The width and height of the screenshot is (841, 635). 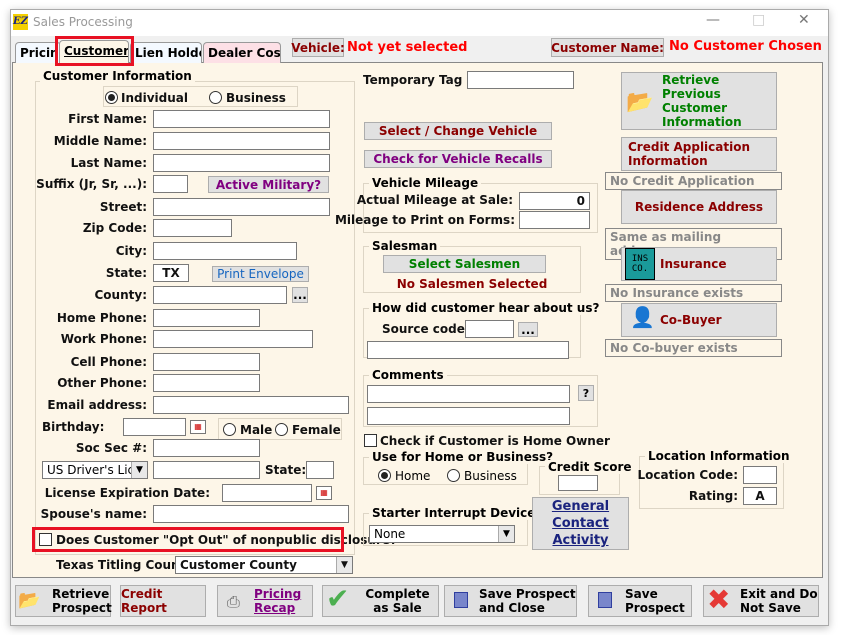 I want to click on state-input: TX, so click(x=171, y=273).